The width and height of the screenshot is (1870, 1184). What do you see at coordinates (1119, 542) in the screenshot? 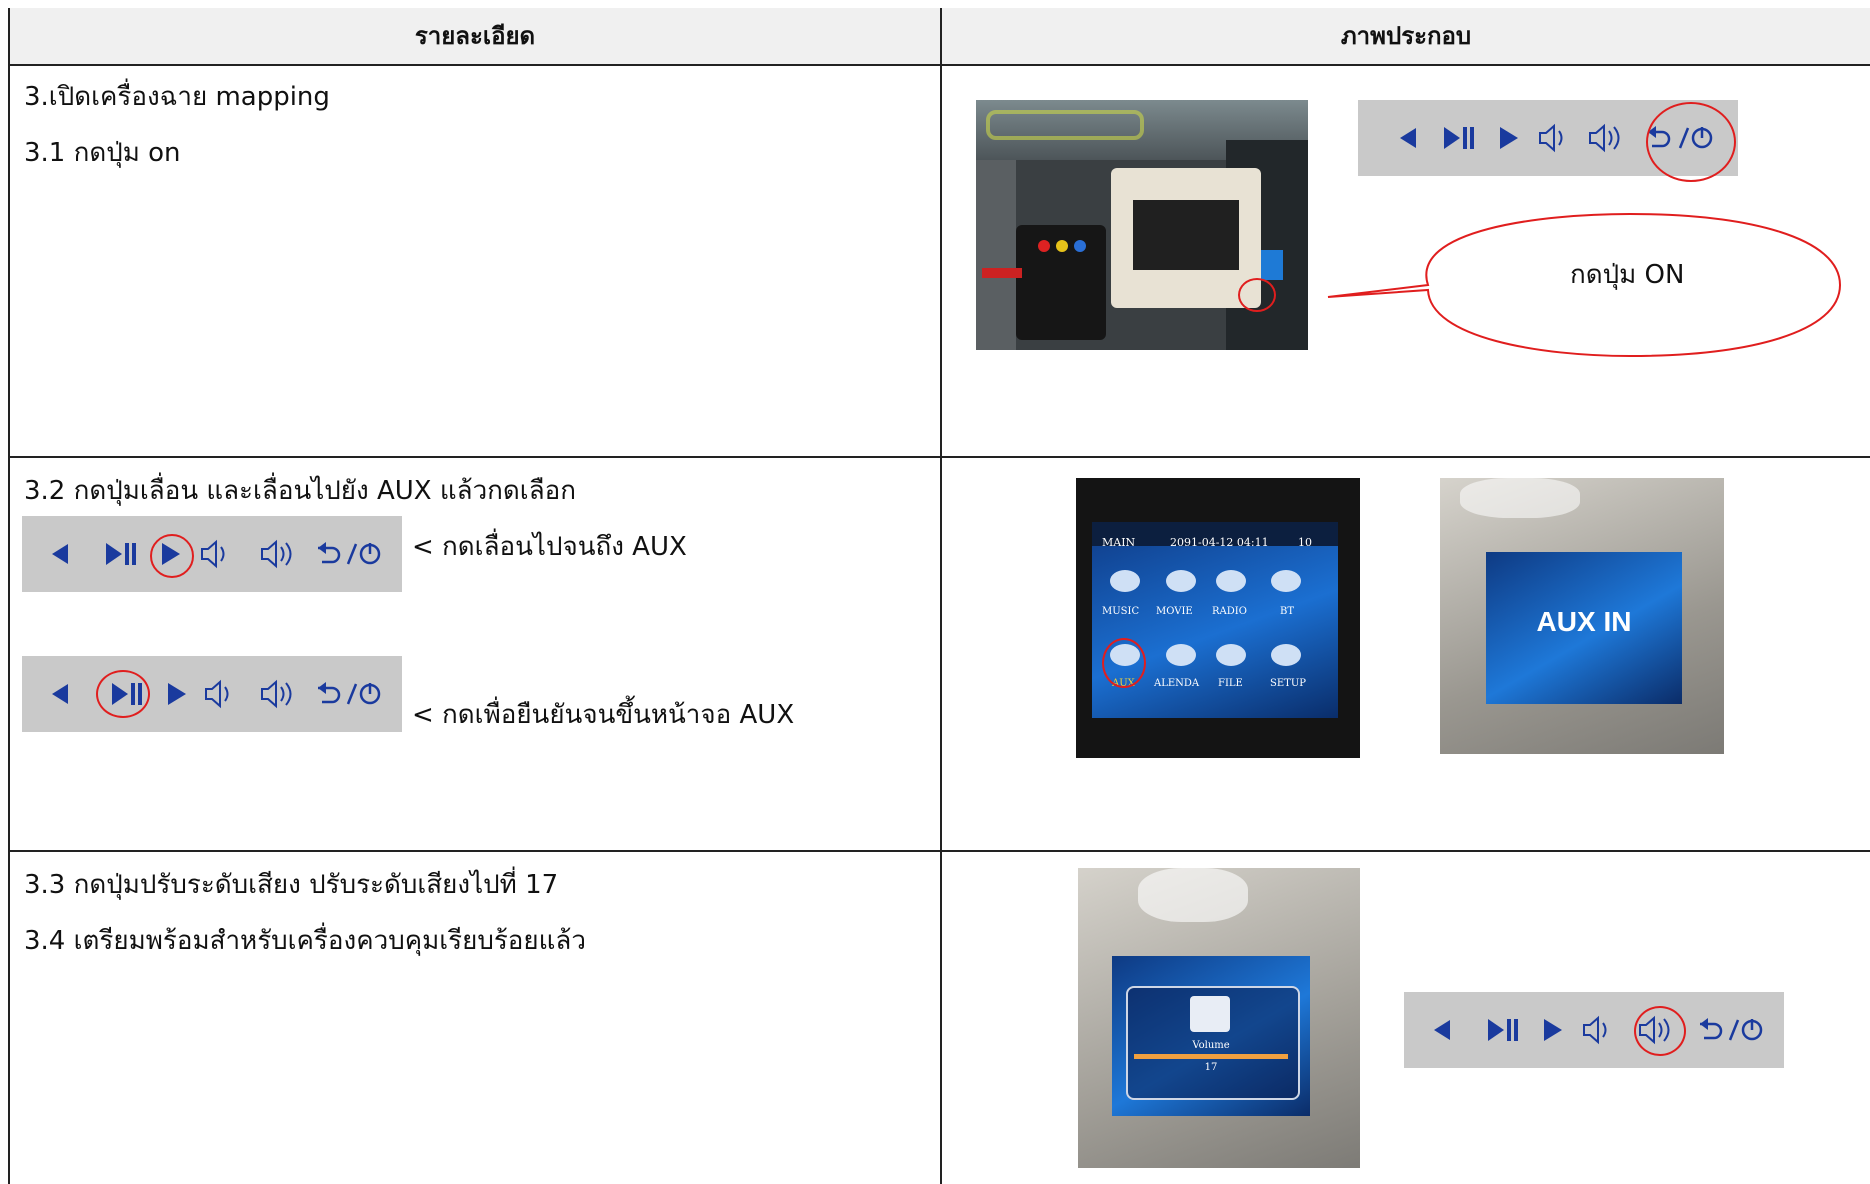
I see `status-main: MAIN` at bounding box center [1119, 542].